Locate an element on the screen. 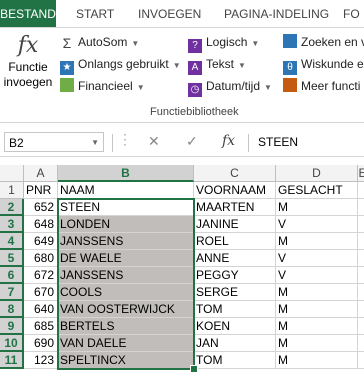 Image resolution: width=364 pixels, height=376 pixels. cell-voornaam: SERGE is located at coordinates (235, 292).